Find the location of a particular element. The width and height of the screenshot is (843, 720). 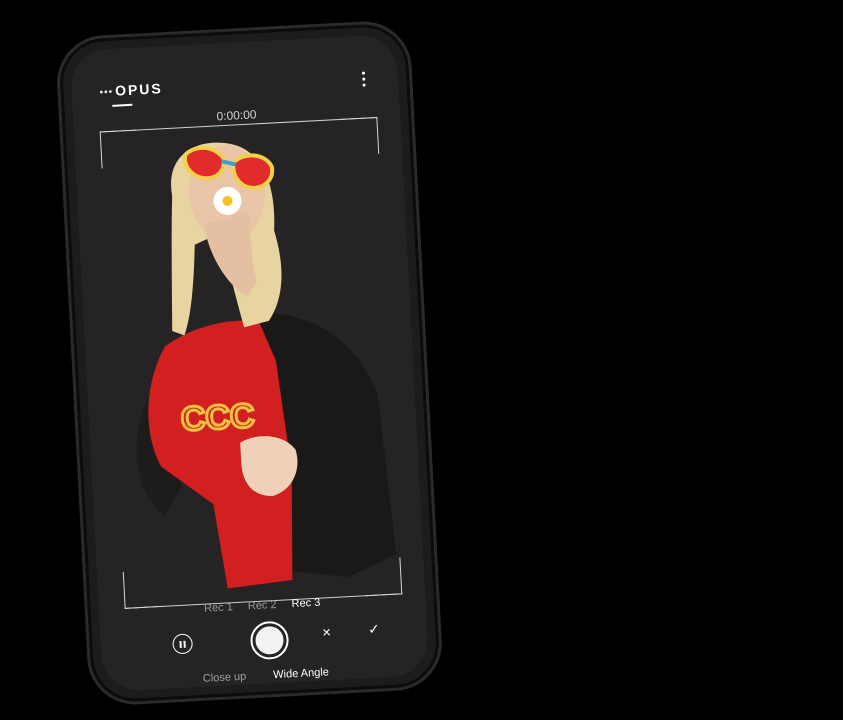

pause-icon is located at coordinates (183, 644).